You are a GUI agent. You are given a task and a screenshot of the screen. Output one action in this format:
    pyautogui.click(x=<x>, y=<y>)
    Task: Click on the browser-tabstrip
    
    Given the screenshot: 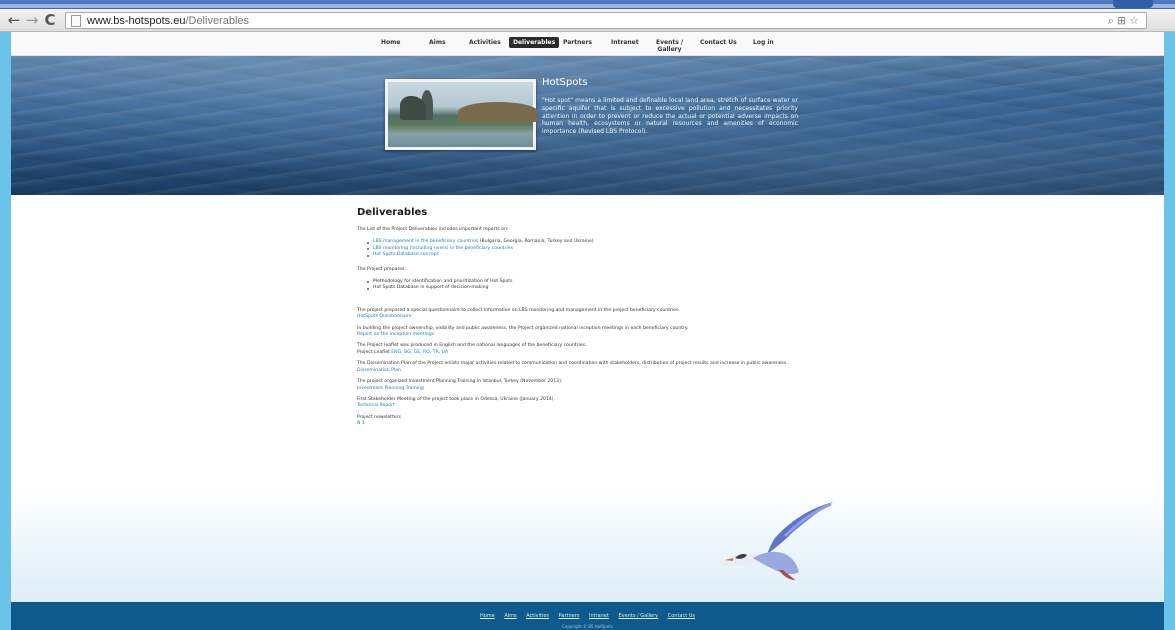 What is the action you would take?
    pyautogui.click(x=587, y=4)
    